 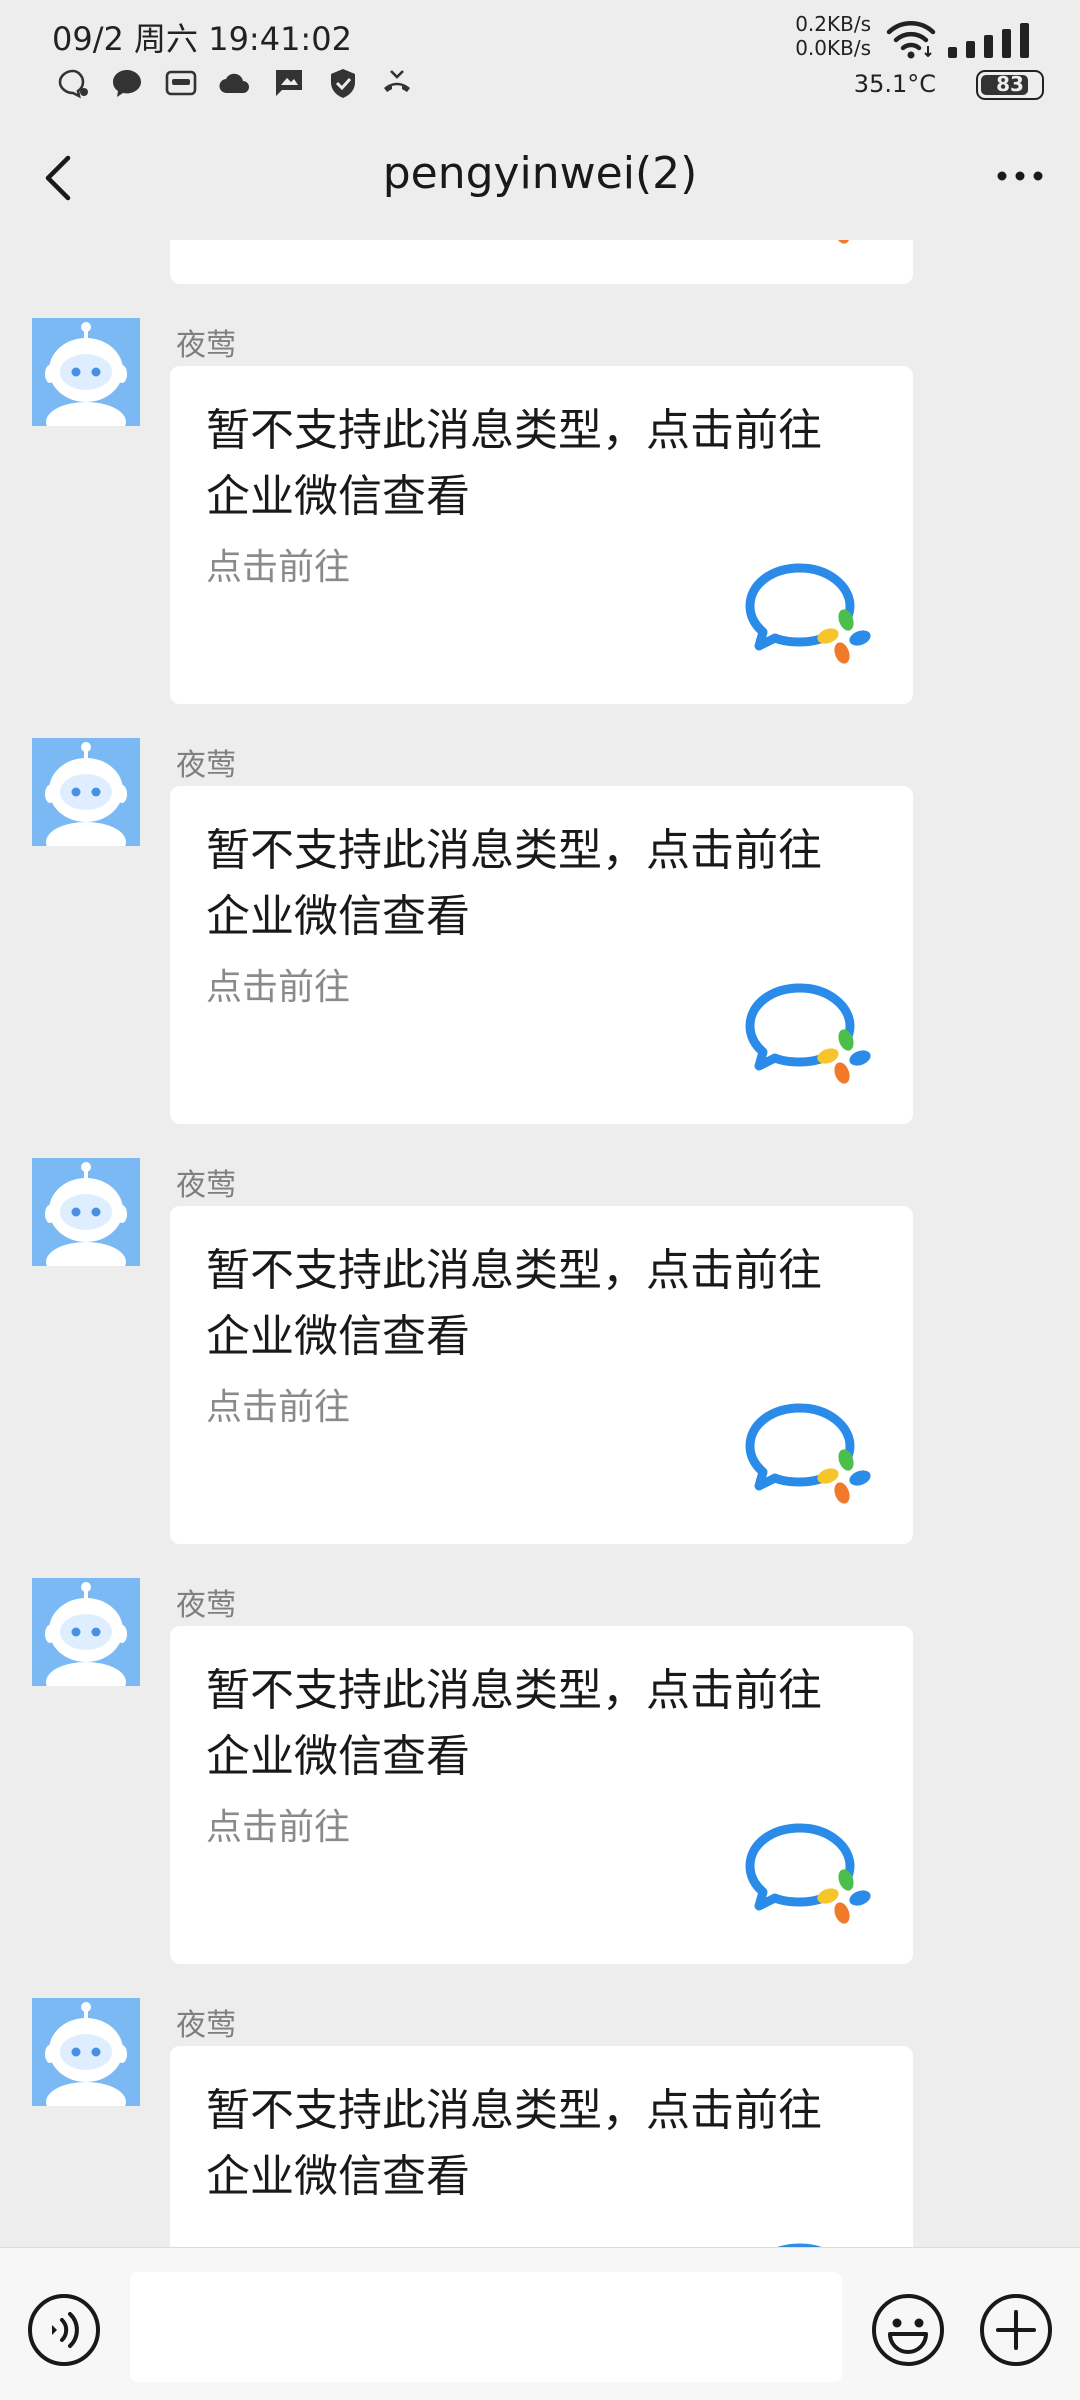 What do you see at coordinates (73, 84) in the screenshot?
I see `chat-bubble-outline-icon` at bounding box center [73, 84].